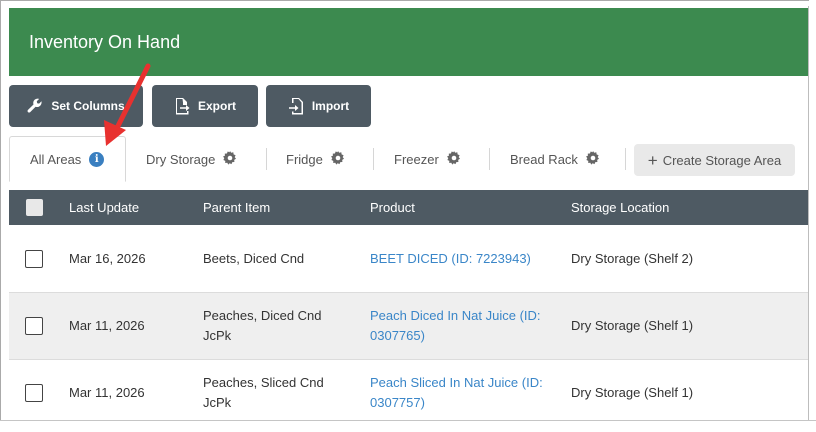  I want to click on tab-dry-storage: Dry Storage, so click(191, 159).